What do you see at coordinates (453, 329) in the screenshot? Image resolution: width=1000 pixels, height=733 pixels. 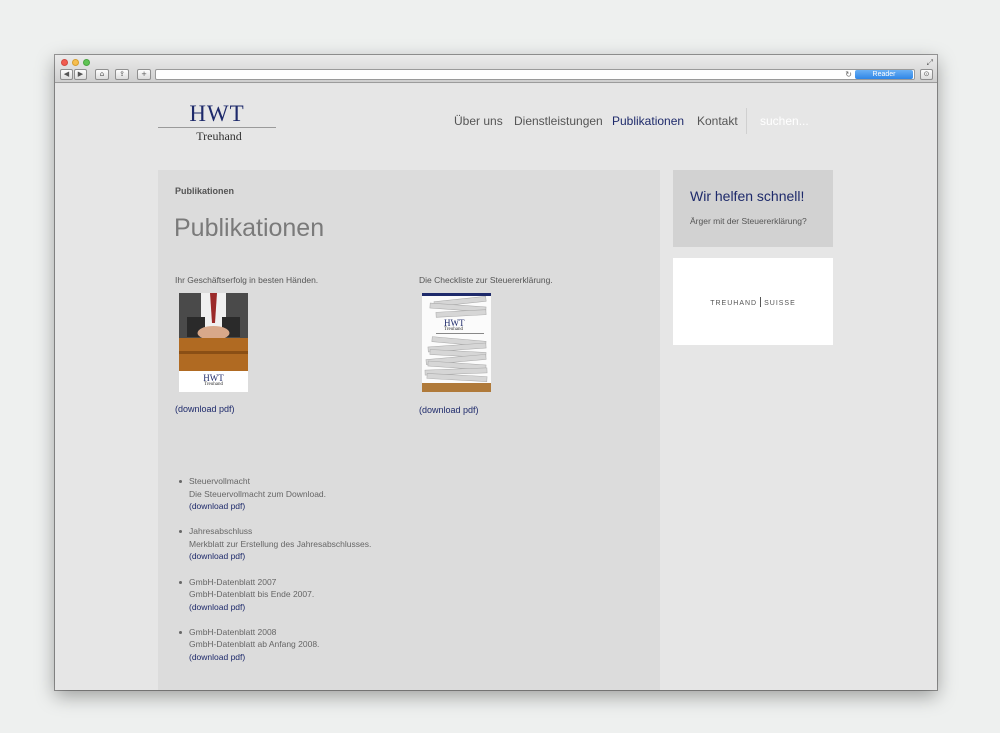 I see `checklist-cover-subtitle: Treuhand` at bounding box center [453, 329].